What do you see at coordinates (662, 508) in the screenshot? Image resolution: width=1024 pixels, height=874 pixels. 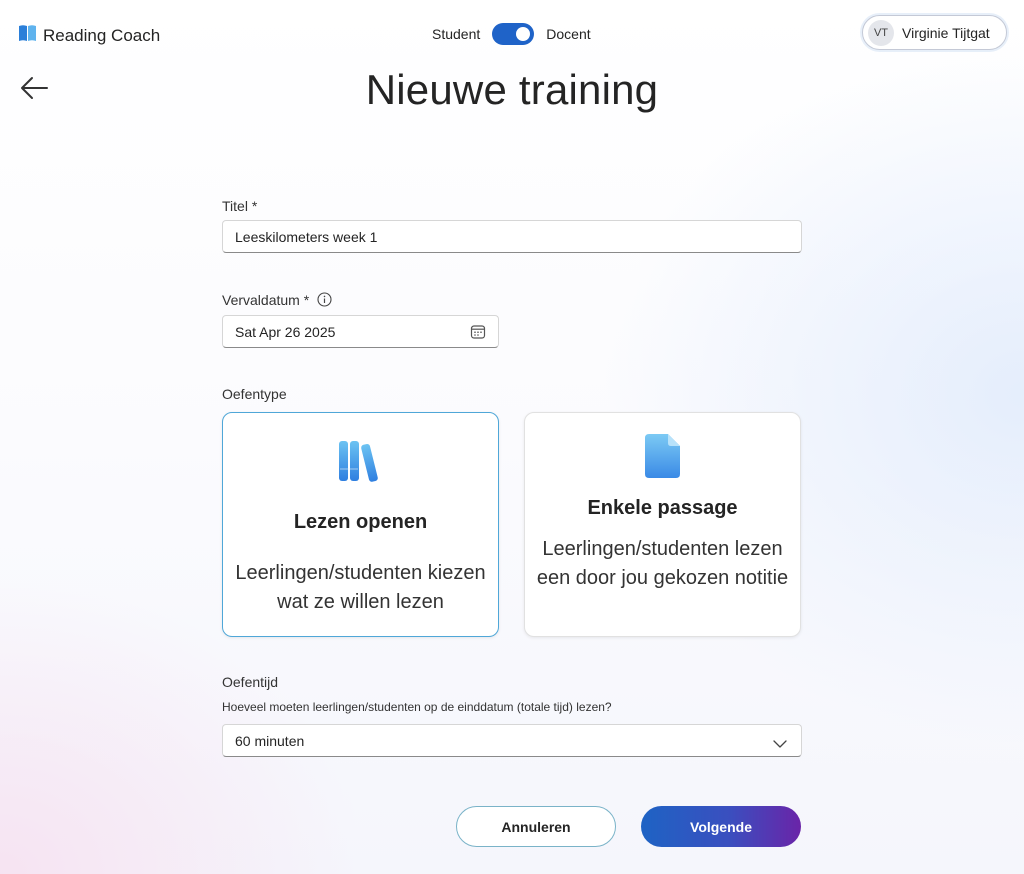 I see `card-title: Enkele passage` at bounding box center [662, 508].